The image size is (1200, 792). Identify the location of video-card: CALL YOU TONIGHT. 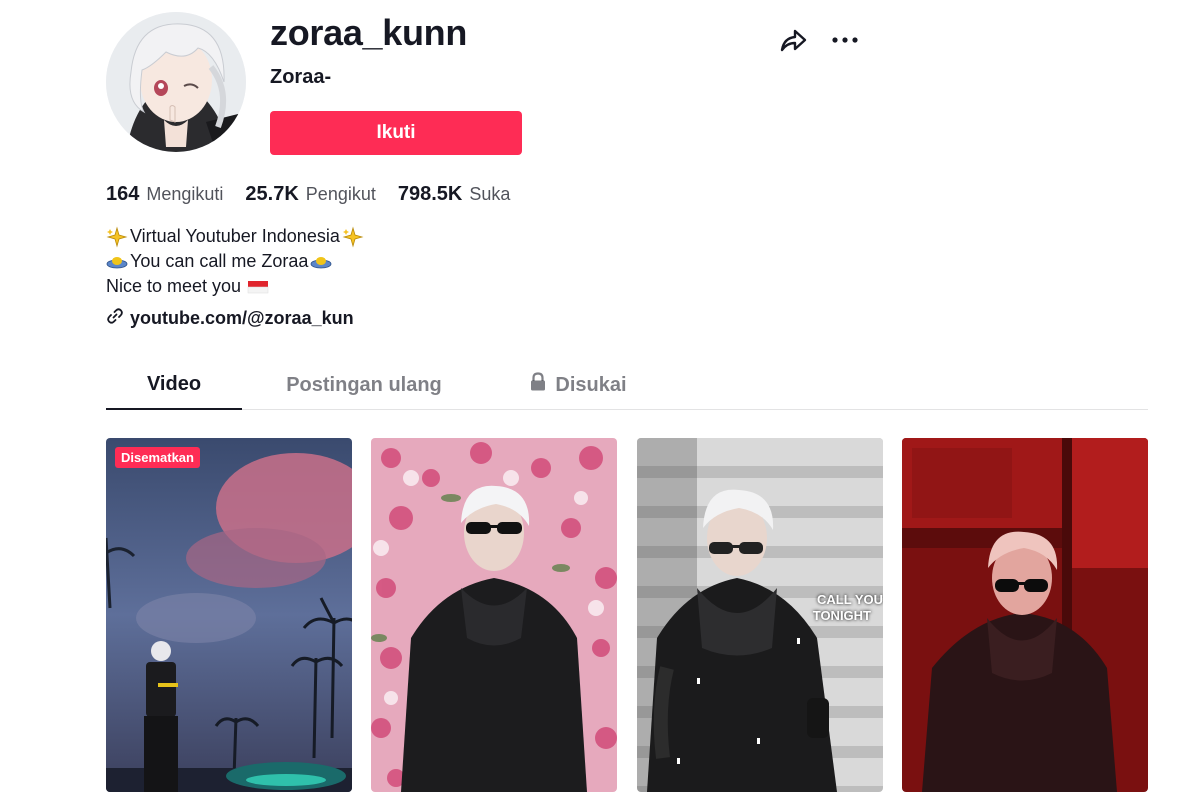
(760, 615).